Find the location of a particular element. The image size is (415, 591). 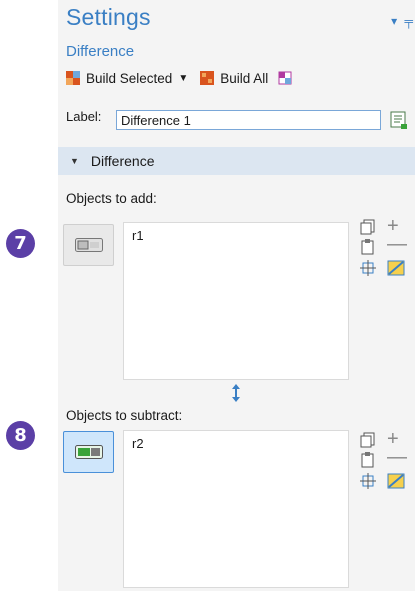

objects-to-subtract-list: r2 is located at coordinates (236, 509).